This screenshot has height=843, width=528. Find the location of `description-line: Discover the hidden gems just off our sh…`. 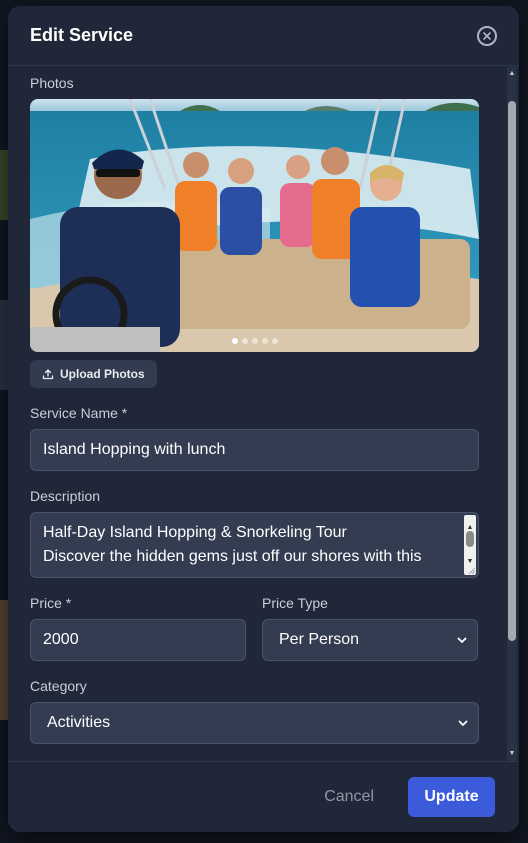

description-line: Discover the hidden gems just off our sh… is located at coordinates (232, 556).